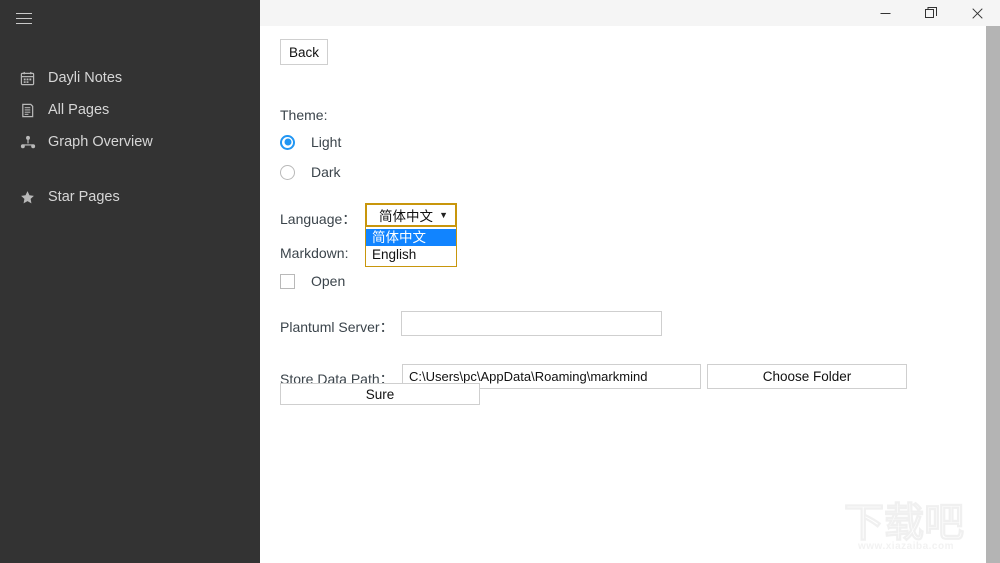 This screenshot has height=563, width=1000. I want to click on sidebar-secondary-nav: Star Pages, so click(130, 197).